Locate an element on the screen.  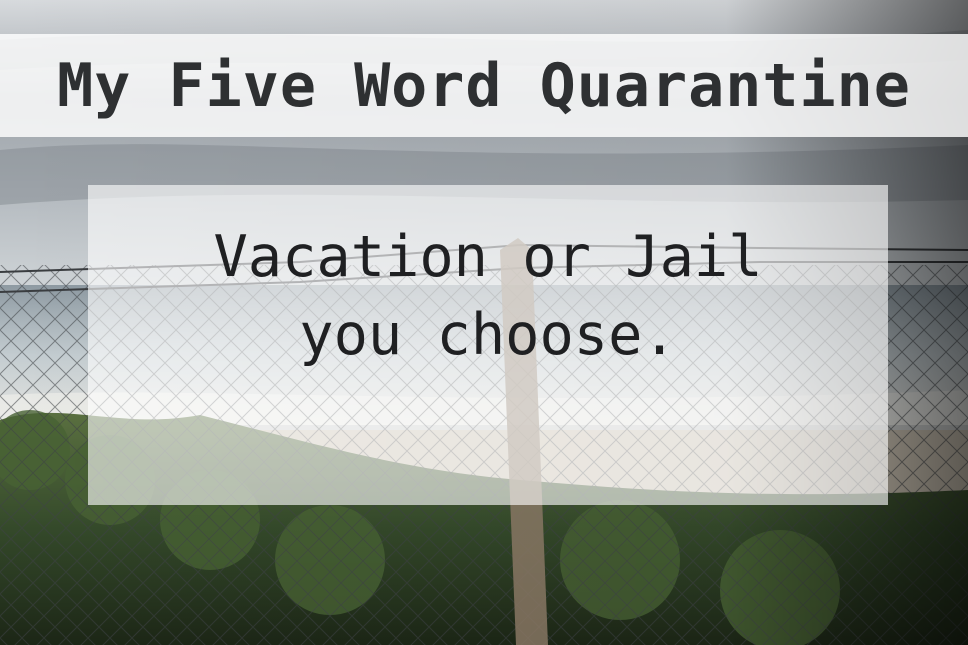
caption-line-2: you choose. is located at coordinates (488, 335).